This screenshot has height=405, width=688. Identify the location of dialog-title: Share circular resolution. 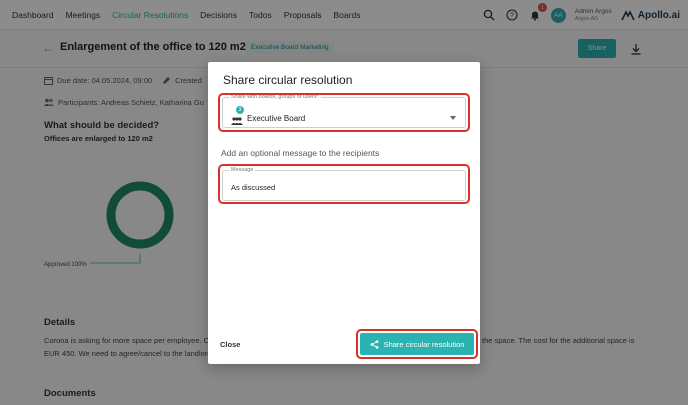
(288, 80).